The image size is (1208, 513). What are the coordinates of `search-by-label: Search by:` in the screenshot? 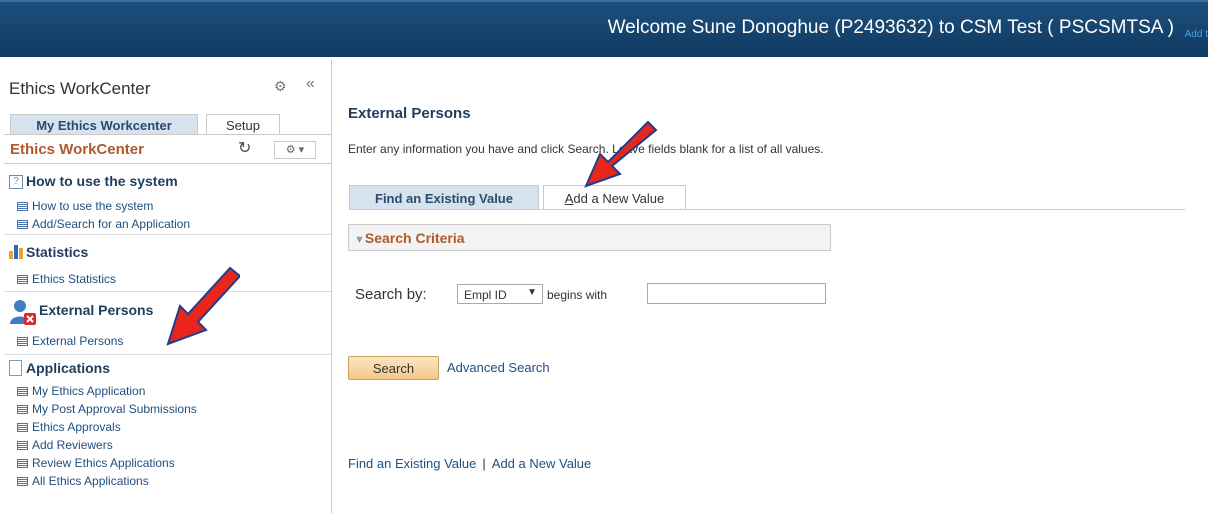 It's located at (391, 294).